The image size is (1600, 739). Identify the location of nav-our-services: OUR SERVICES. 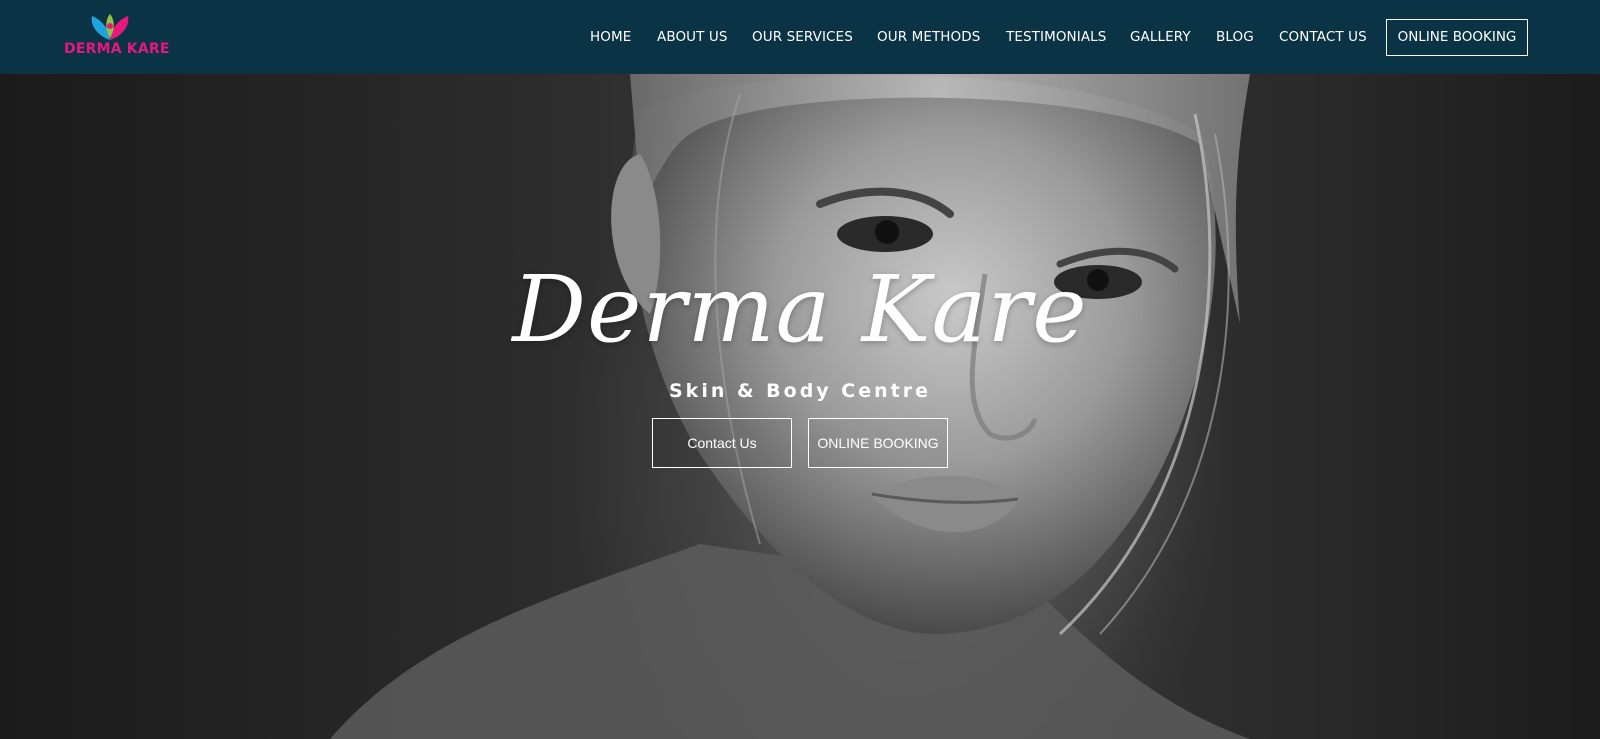
(802, 37).